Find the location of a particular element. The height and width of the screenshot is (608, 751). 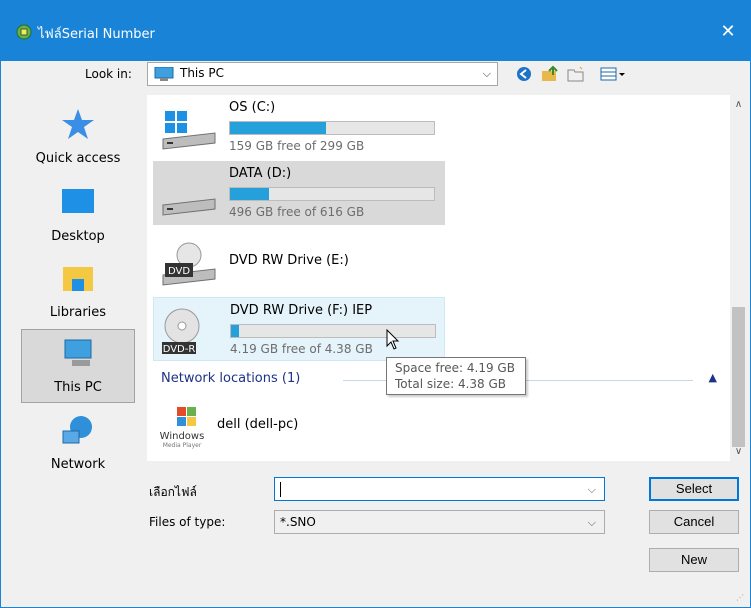

place-quick-access: Quick access is located at coordinates (78, 138).